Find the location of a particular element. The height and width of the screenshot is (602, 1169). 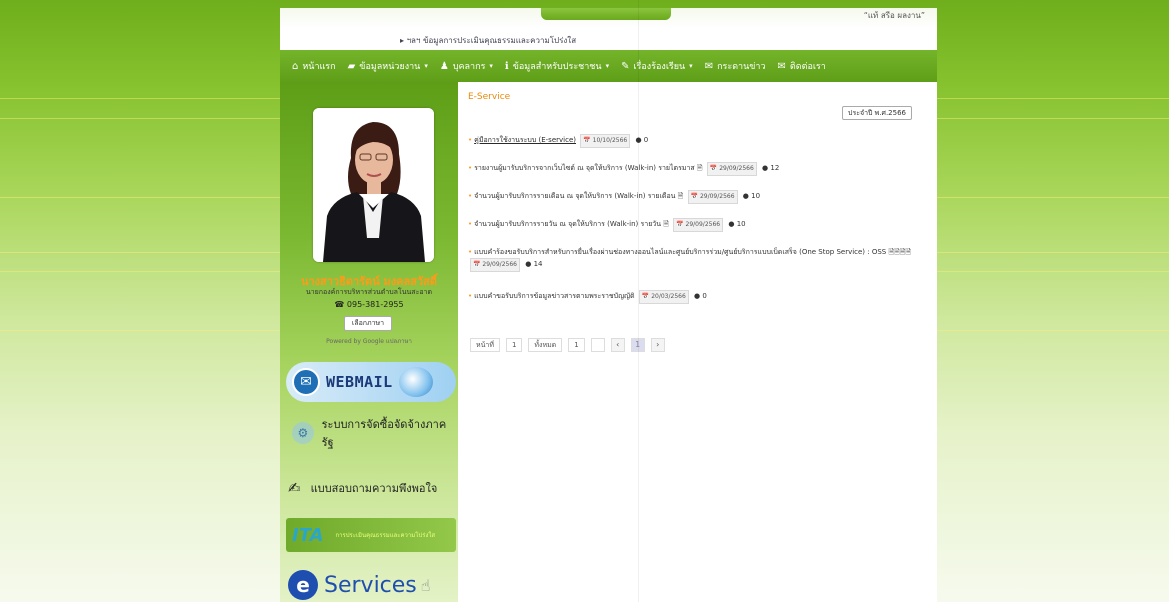

procurement-banner: ⚙ ระบบการจัดซื้อจัดจ้างภาครัฐ is located at coordinates (371, 433).